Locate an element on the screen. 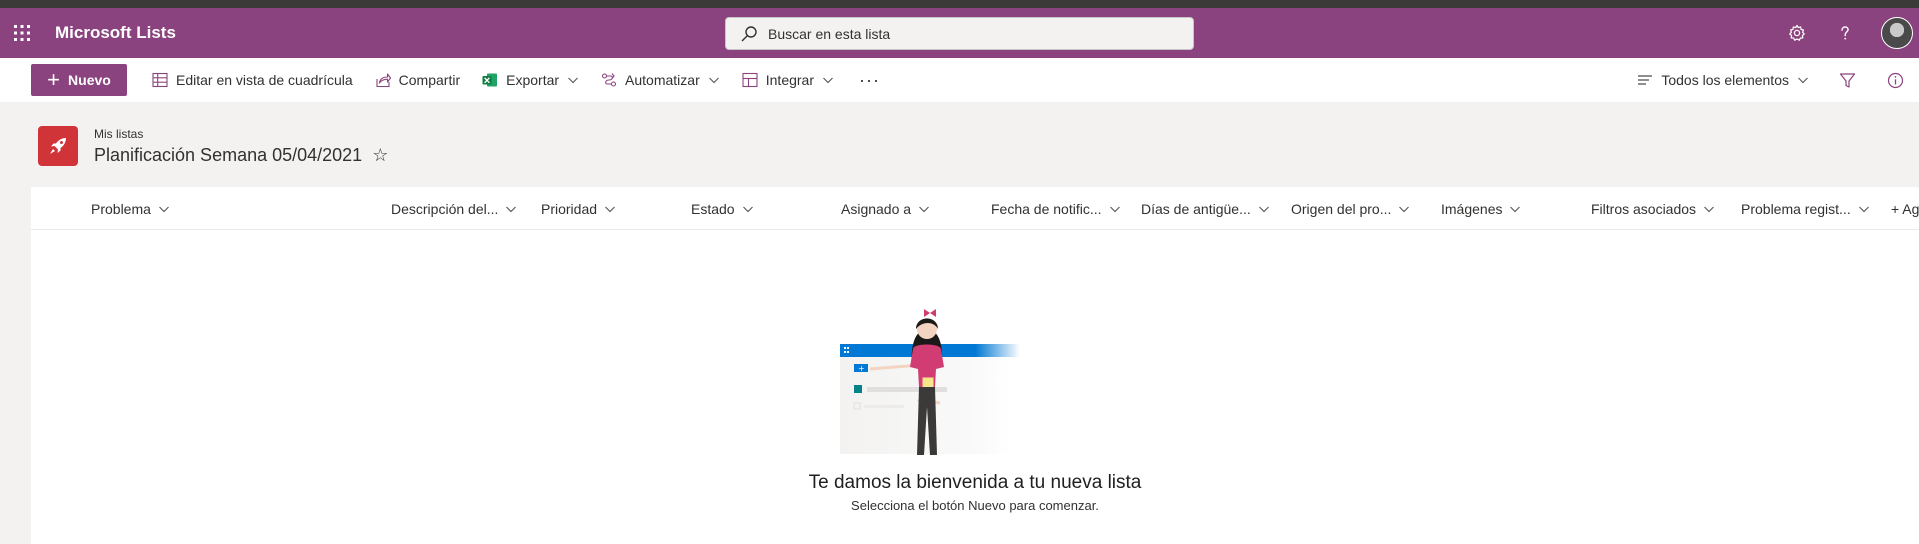 The height and width of the screenshot is (544, 1919). column-header-label: Filtros asociados is located at coordinates (1644, 208).